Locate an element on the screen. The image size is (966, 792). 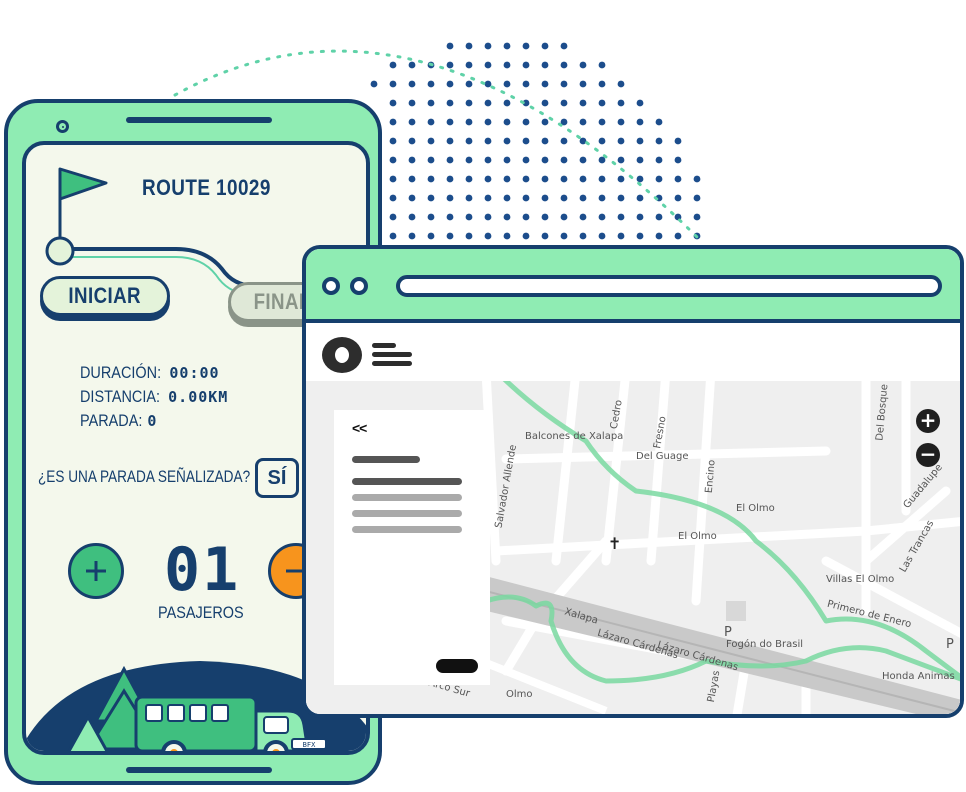
plus-icon is located at coordinates (96, 571).